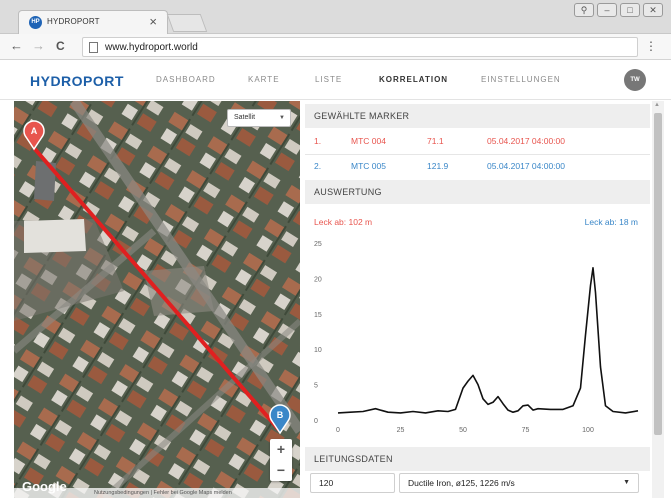 This screenshot has width=671, height=498. I want to click on zoom-out-button: −, so click(281, 470).